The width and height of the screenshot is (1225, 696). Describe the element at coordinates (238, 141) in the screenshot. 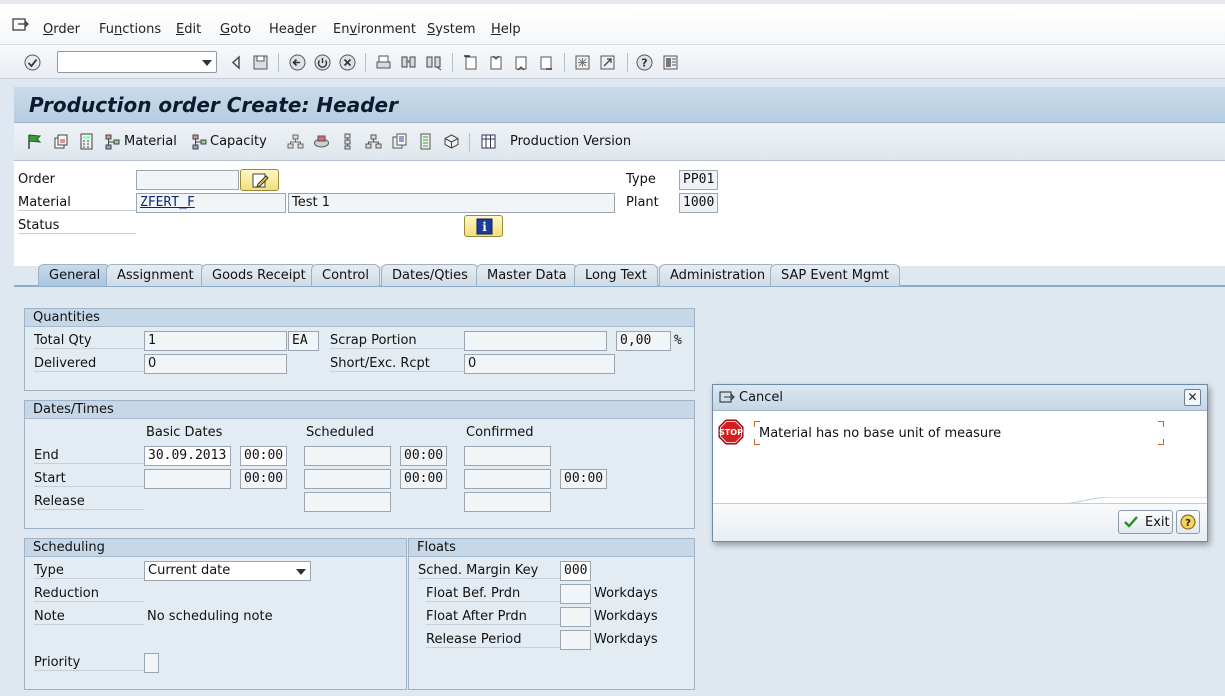

I see `capacity-button-label: Capacity` at that location.